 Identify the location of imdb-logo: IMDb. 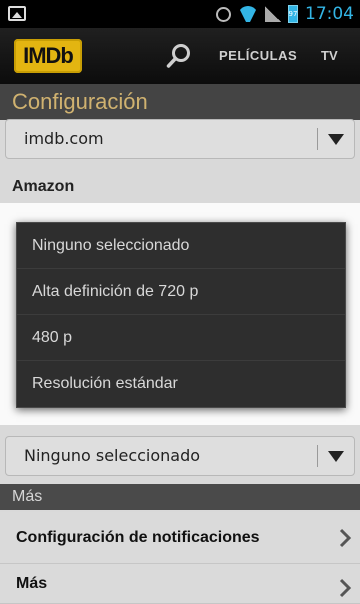
(48, 56).